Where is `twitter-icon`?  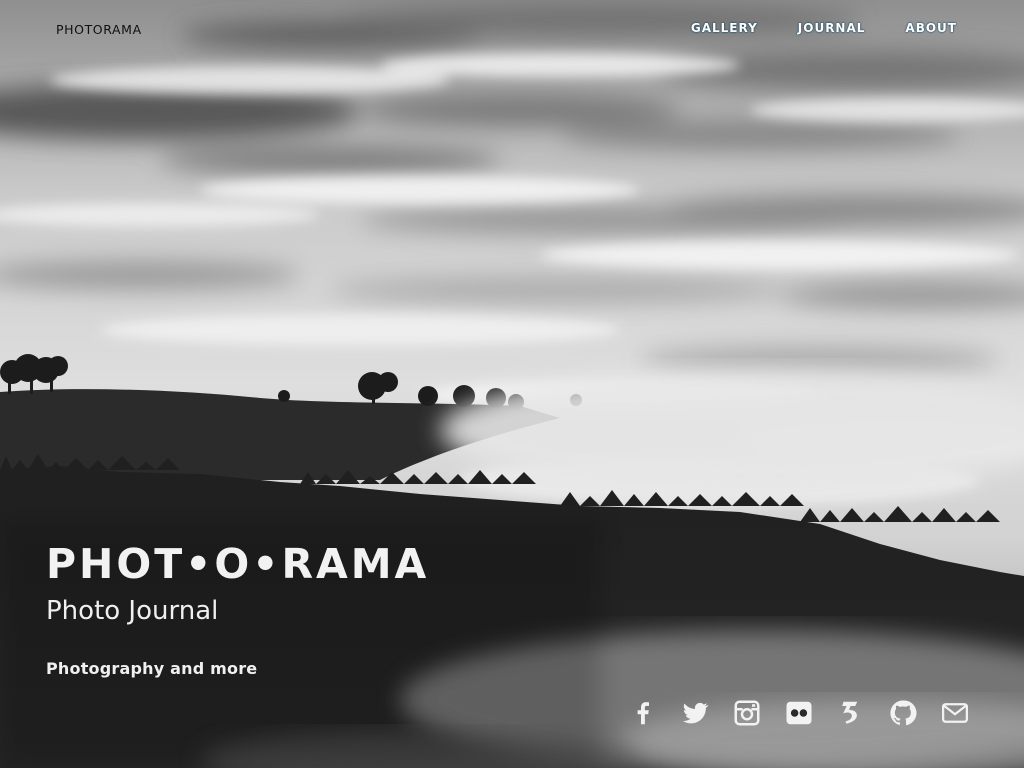 twitter-icon is located at coordinates (696, 713).